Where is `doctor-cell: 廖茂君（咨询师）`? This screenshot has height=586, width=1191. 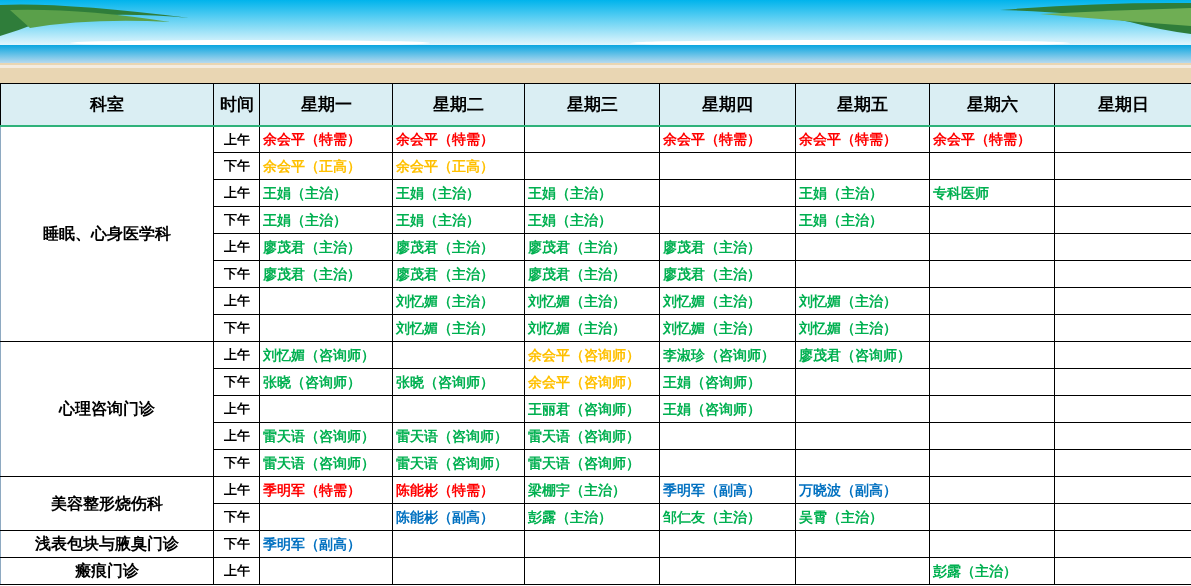
doctor-cell: 廖茂君（咨询师） is located at coordinates (862, 355).